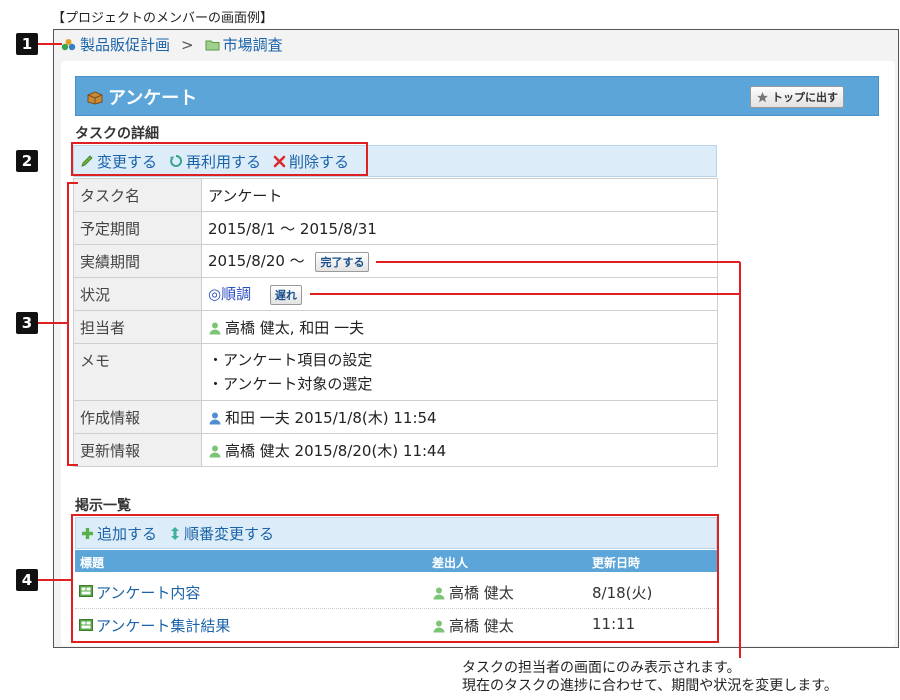 Image resolution: width=900 pixels, height=700 pixels. I want to click on callout-note-line: タスクの担当者の画面にのみ表示されます。, so click(601, 668).